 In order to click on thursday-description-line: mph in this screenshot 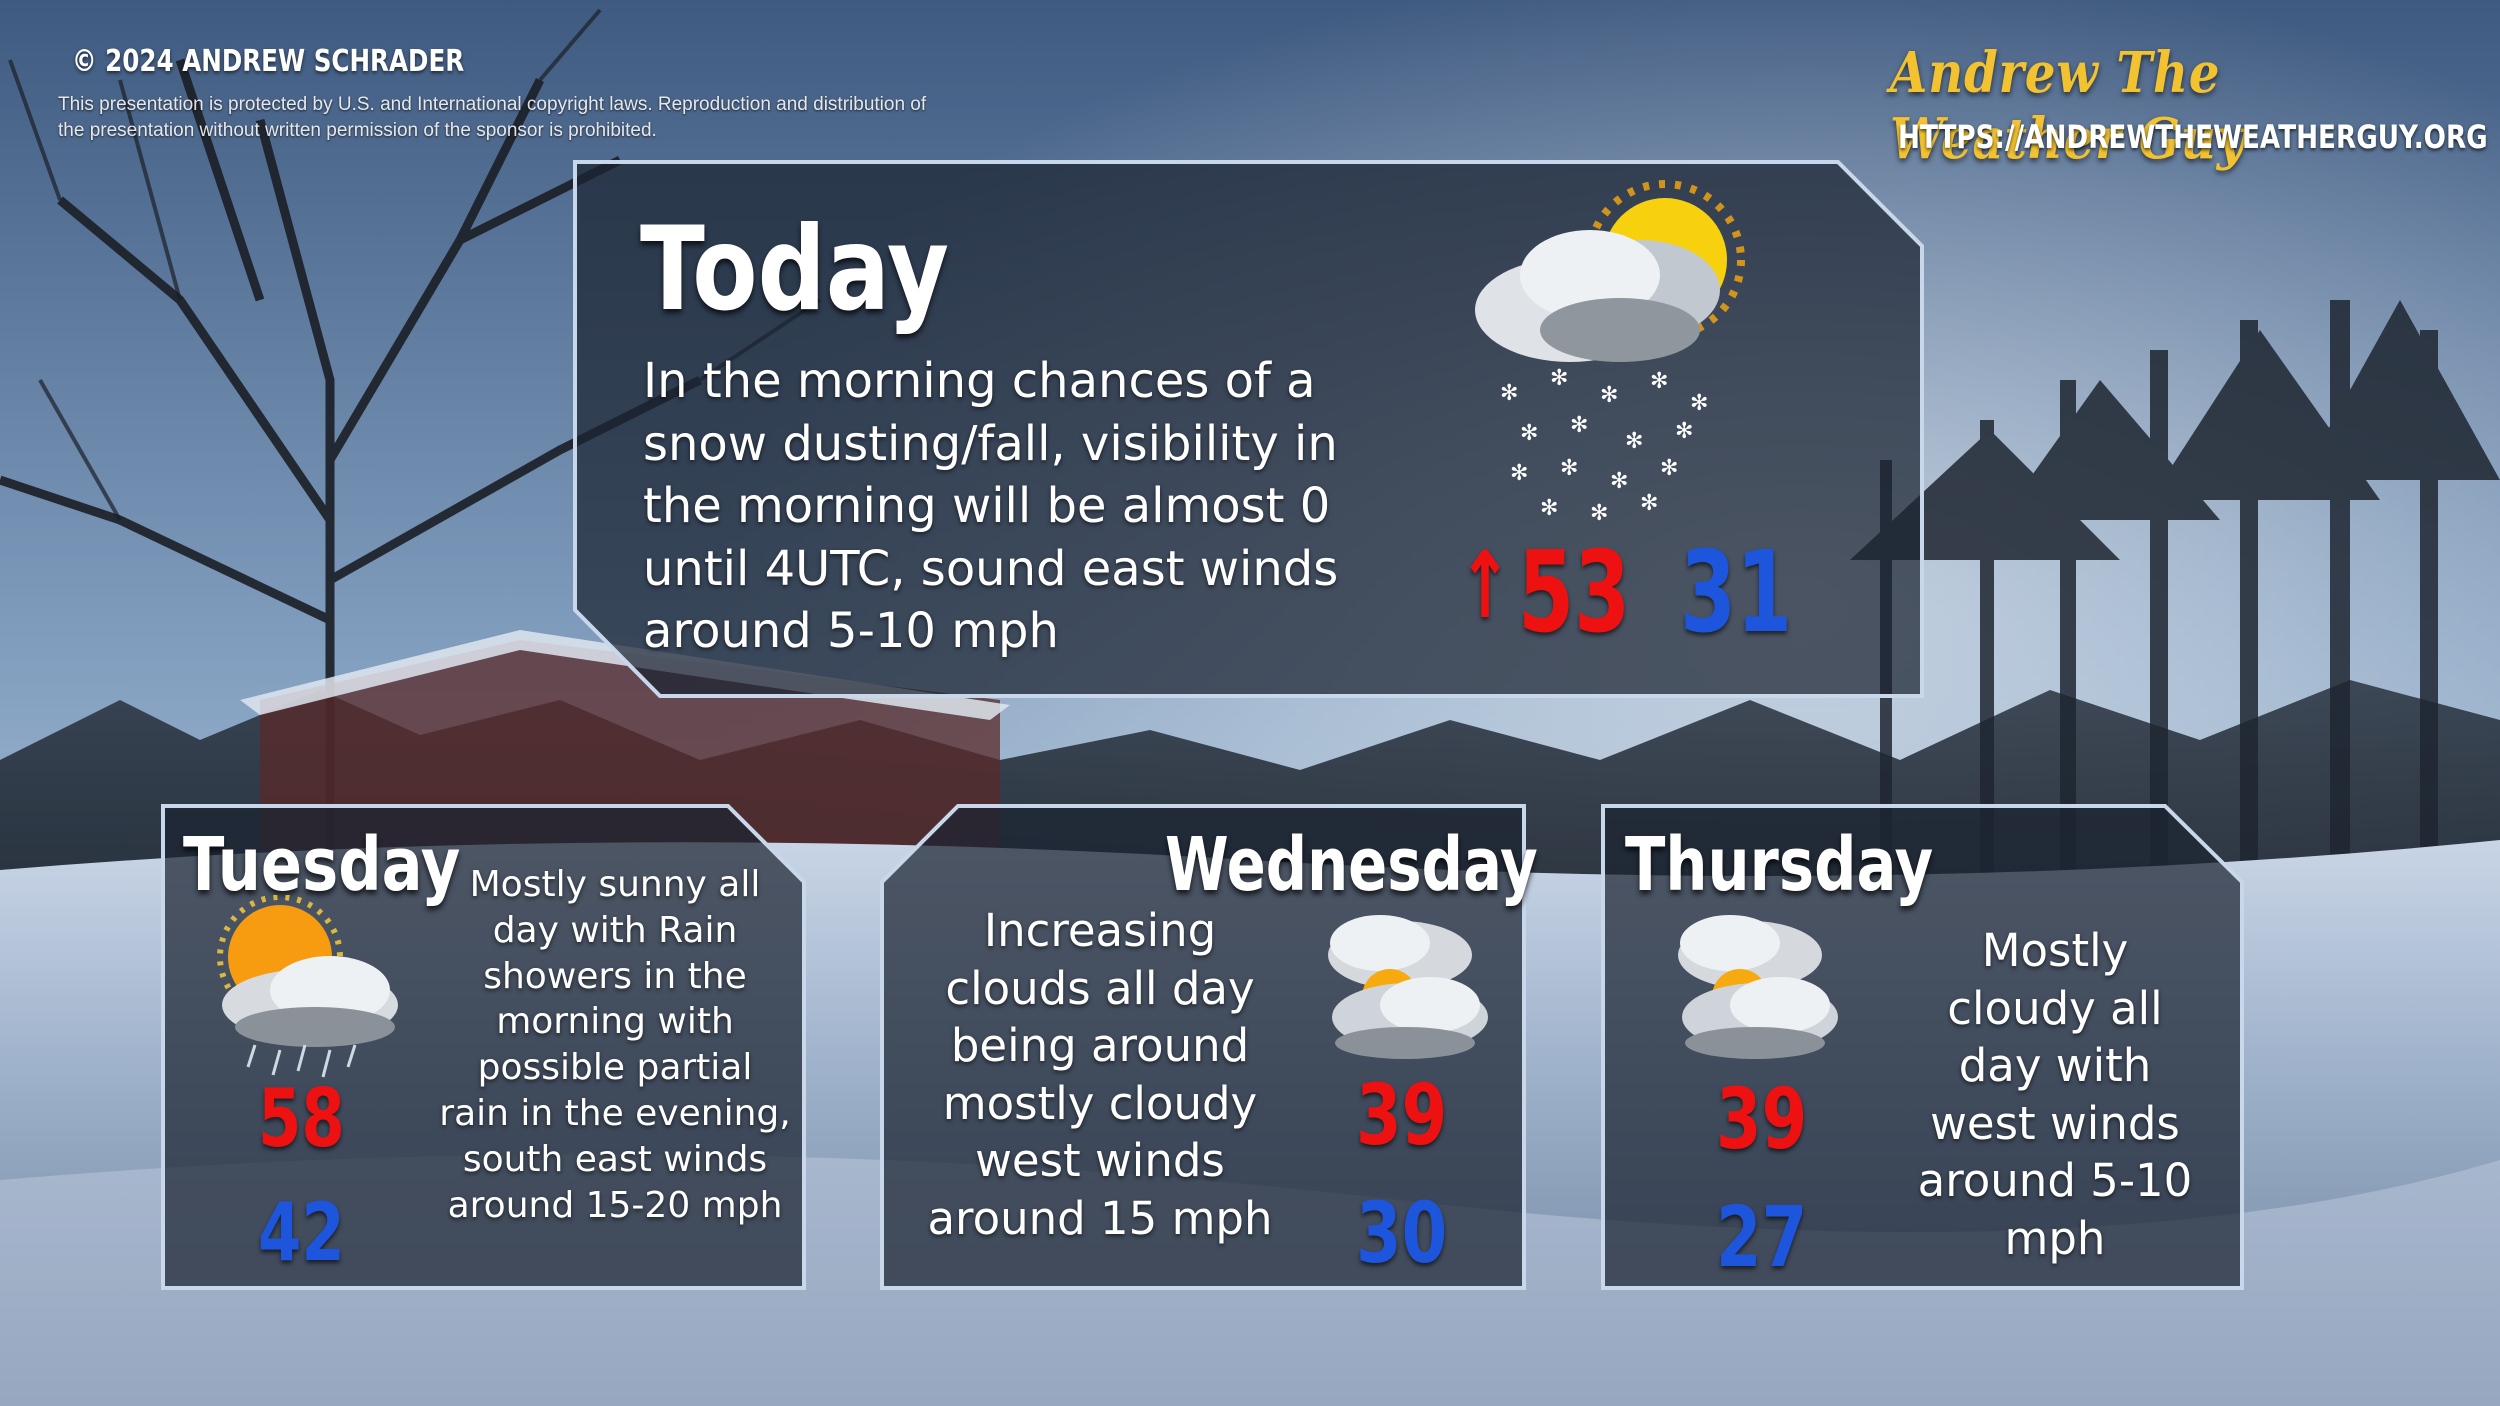, I will do `click(2055, 1238)`.